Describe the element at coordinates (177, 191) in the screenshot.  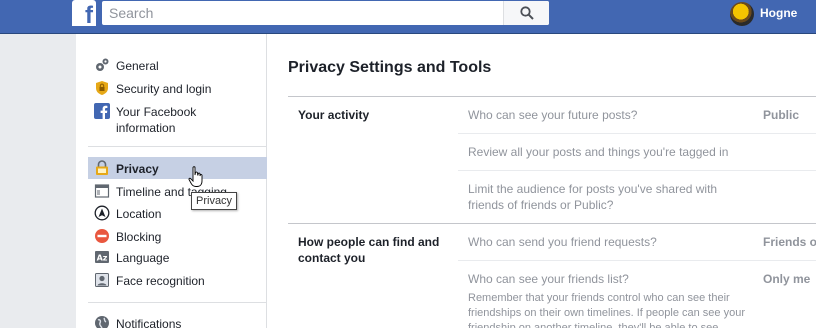
I see `sidebar-item-timeline-and-tagging: Timeline and tagging` at that location.